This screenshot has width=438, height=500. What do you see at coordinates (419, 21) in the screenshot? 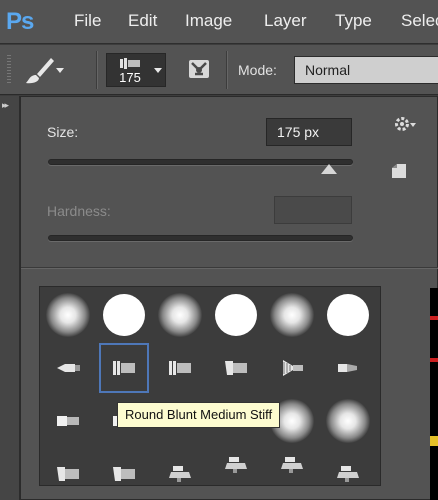
I see `menu-select: Select` at bounding box center [419, 21].